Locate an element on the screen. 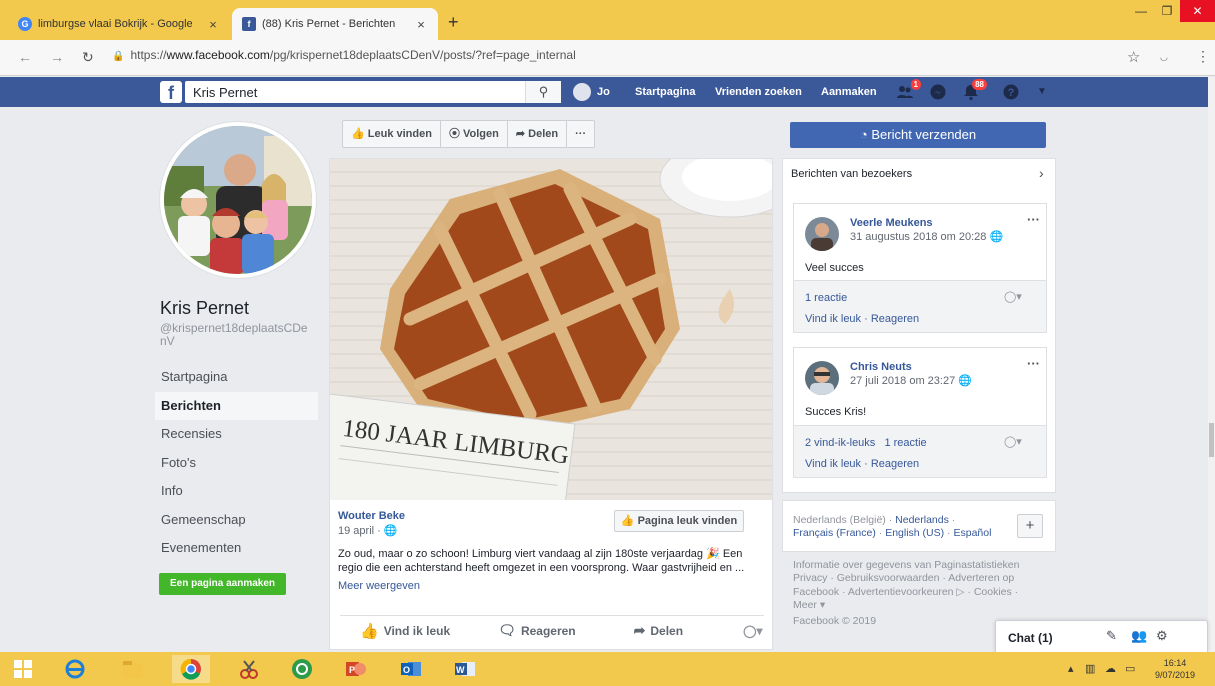  page-scrollbar is located at coordinates (1211, 364).